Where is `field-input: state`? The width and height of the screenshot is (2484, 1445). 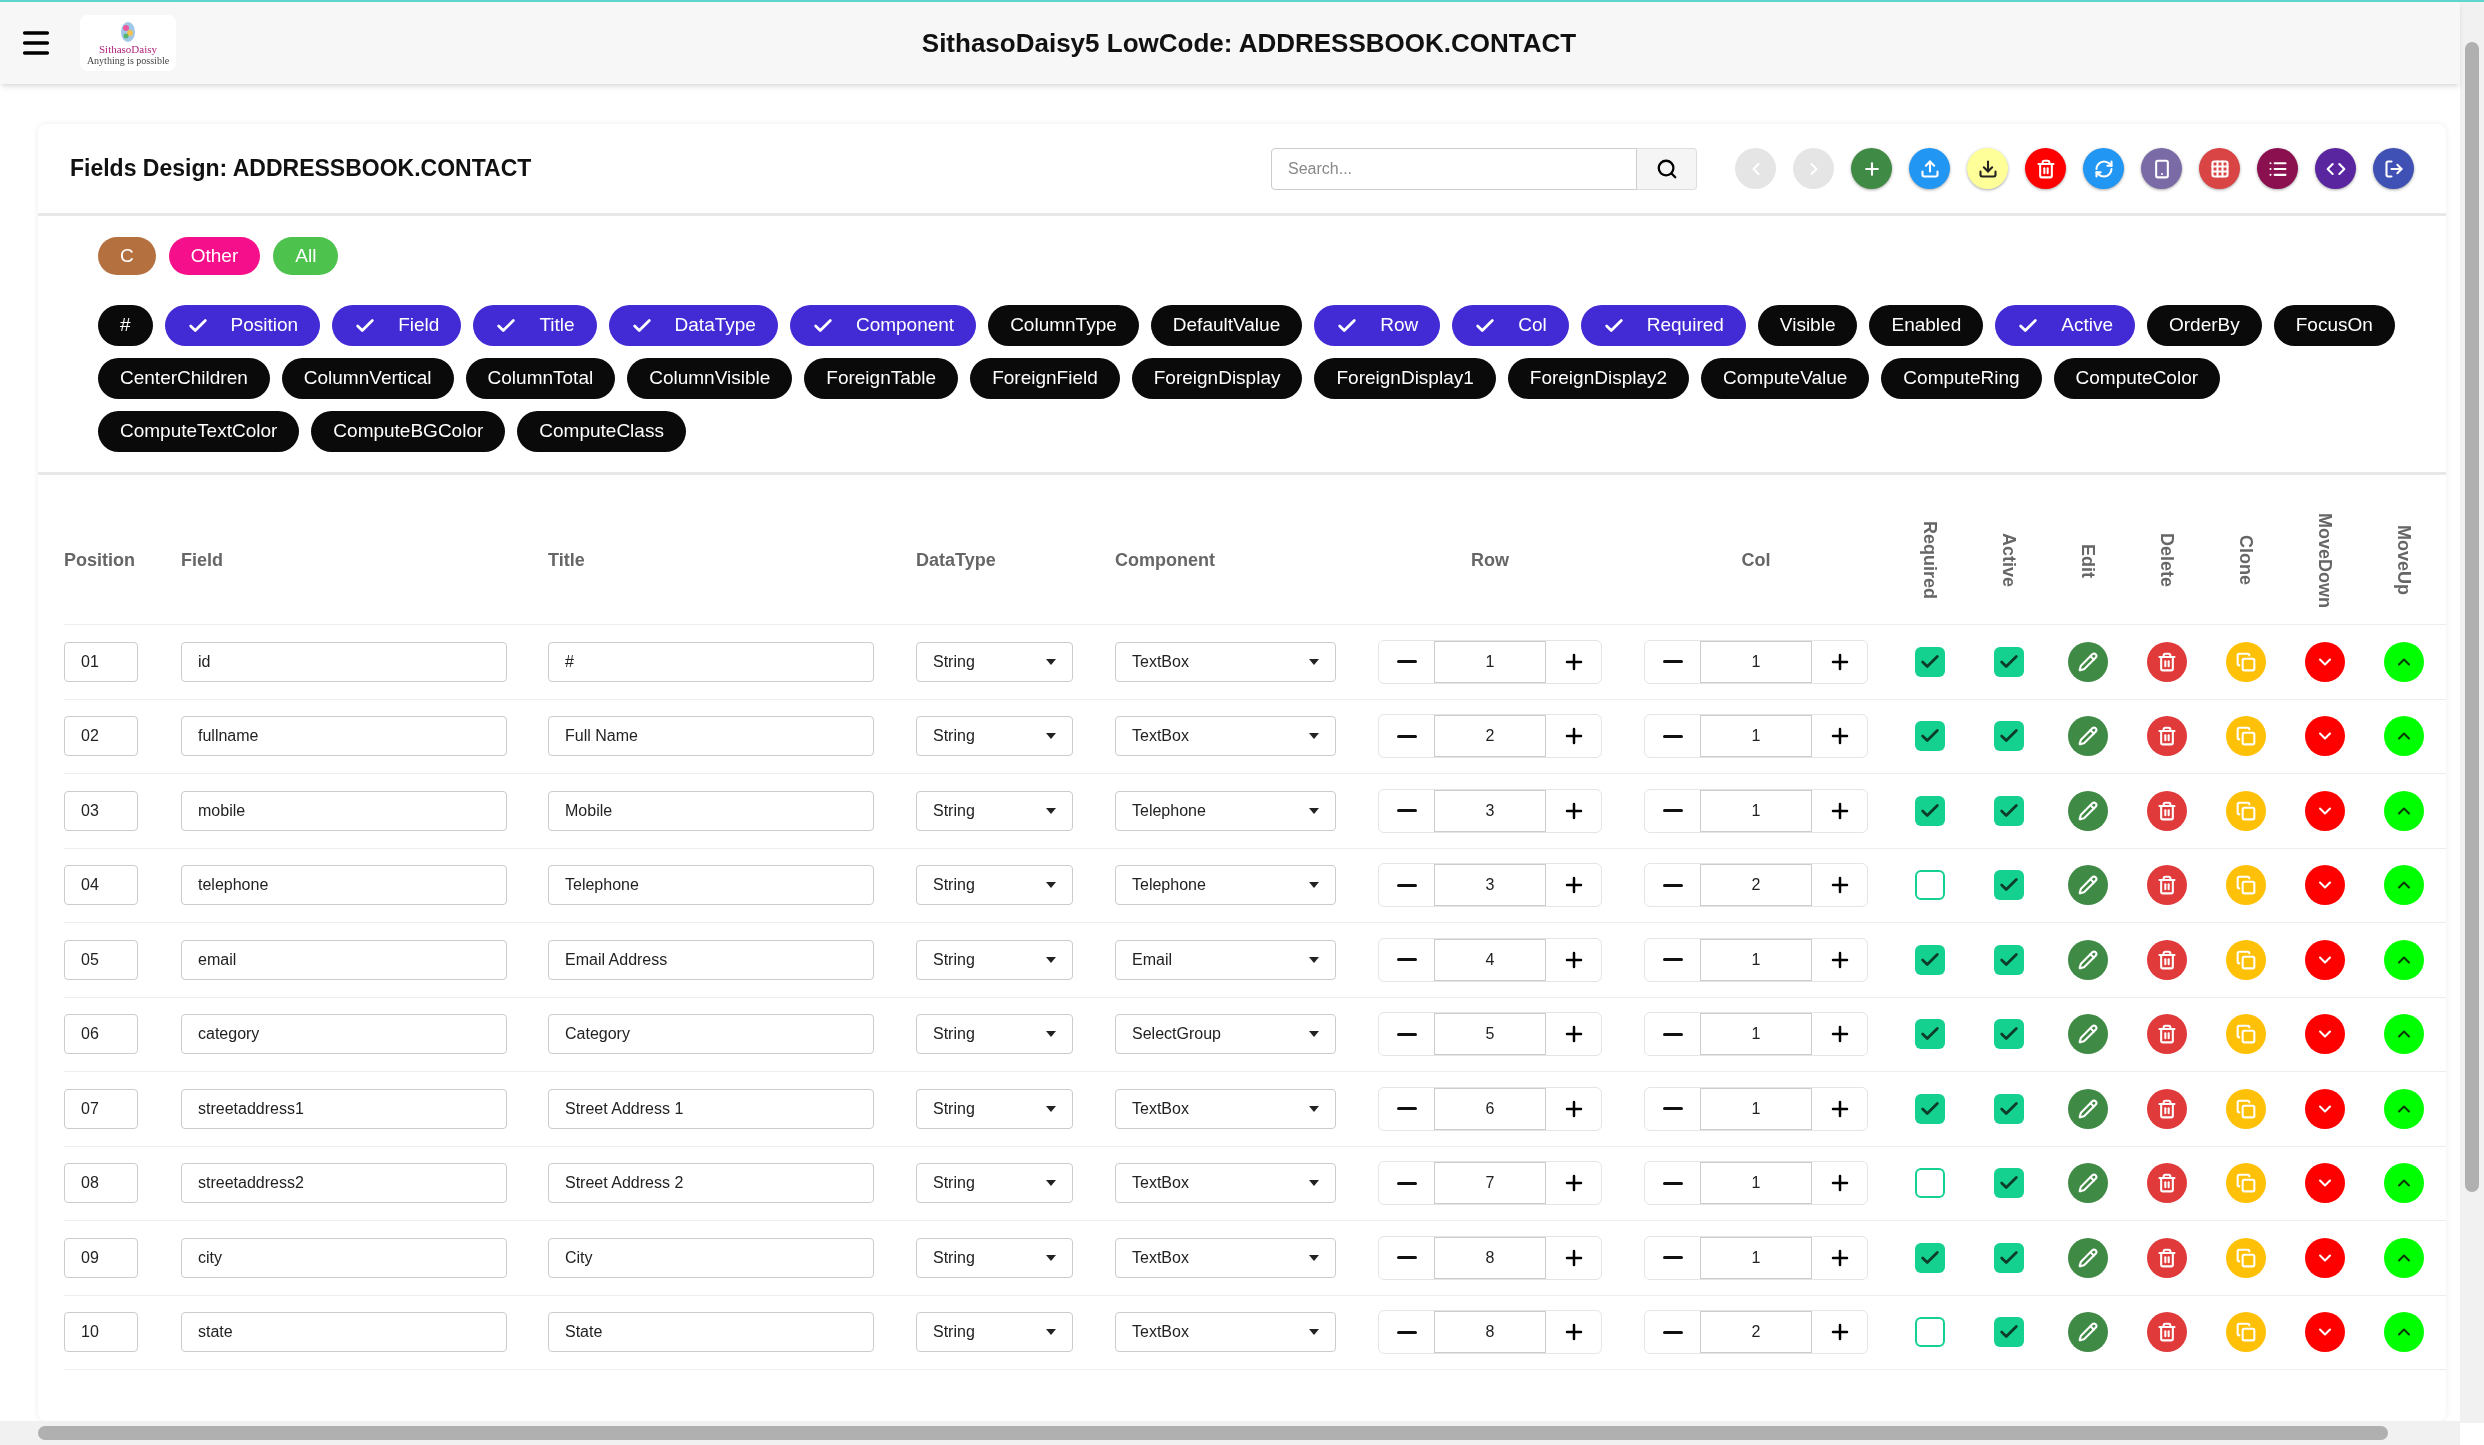 field-input: state is located at coordinates (344, 1332).